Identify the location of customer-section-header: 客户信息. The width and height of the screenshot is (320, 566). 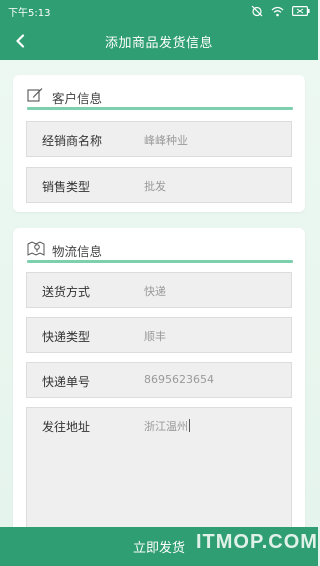
(160, 98).